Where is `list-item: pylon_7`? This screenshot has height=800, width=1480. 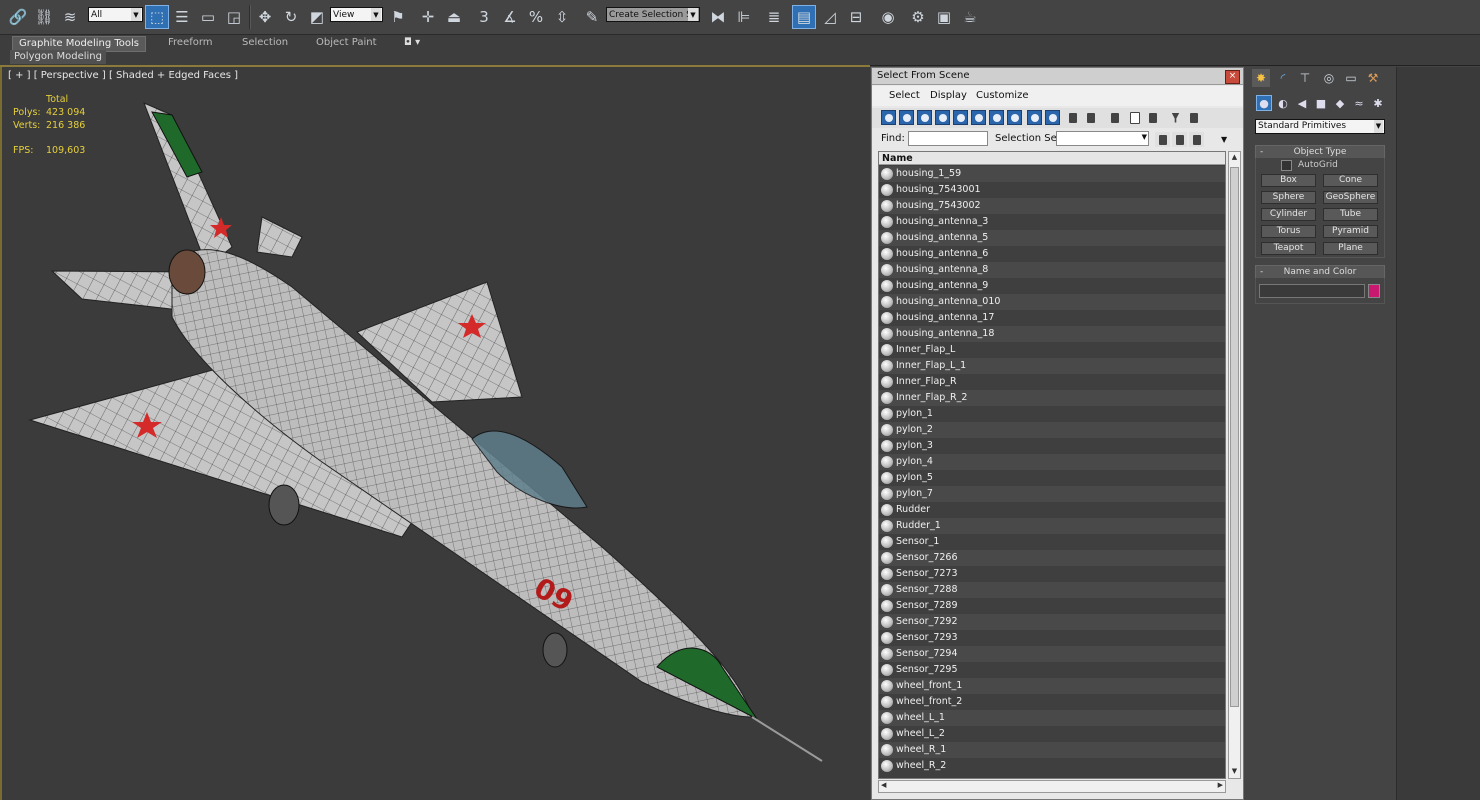 list-item: pylon_7 is located at coordinates (1052, 494).